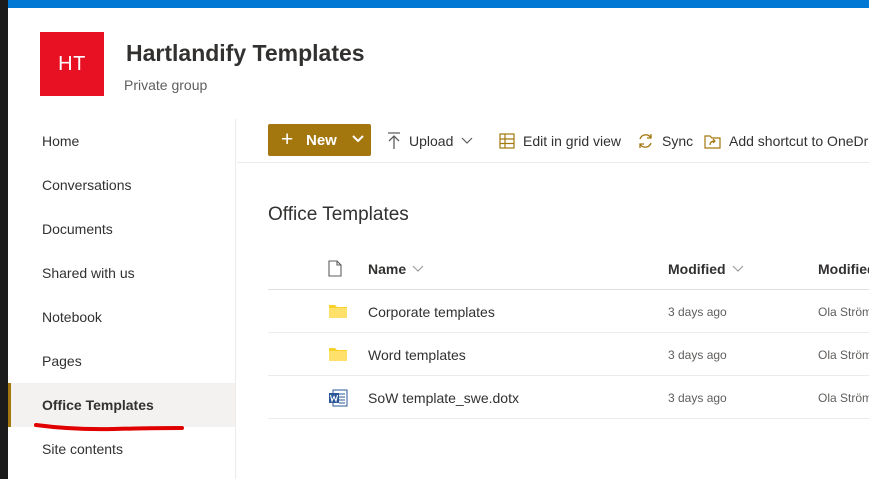 The height and width of the screenshot is (479, 869). I want to click on edit-grid-view-label: Edit in grid view, so click(572, 141).